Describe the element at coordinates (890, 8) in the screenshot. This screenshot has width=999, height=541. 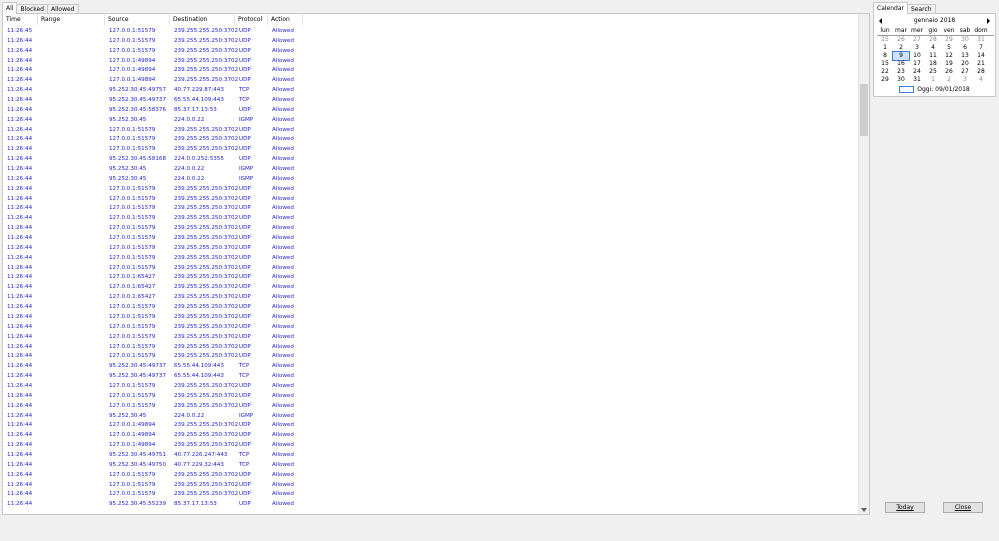
I see `tab-calendar: Calendar` at that location.